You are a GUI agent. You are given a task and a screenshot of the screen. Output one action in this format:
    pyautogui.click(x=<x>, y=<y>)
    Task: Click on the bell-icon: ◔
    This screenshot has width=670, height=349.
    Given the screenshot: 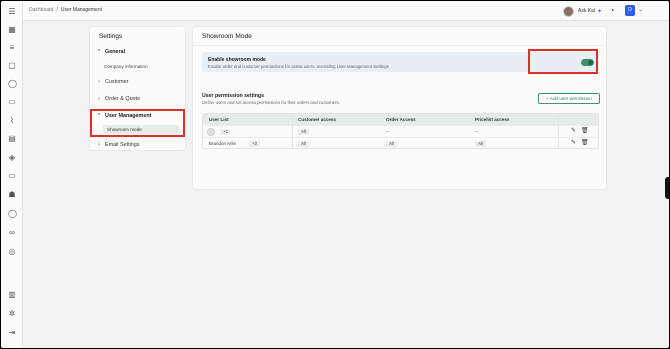 What is the action you would take?
    pyautogui.click(x=612, y=11)
    